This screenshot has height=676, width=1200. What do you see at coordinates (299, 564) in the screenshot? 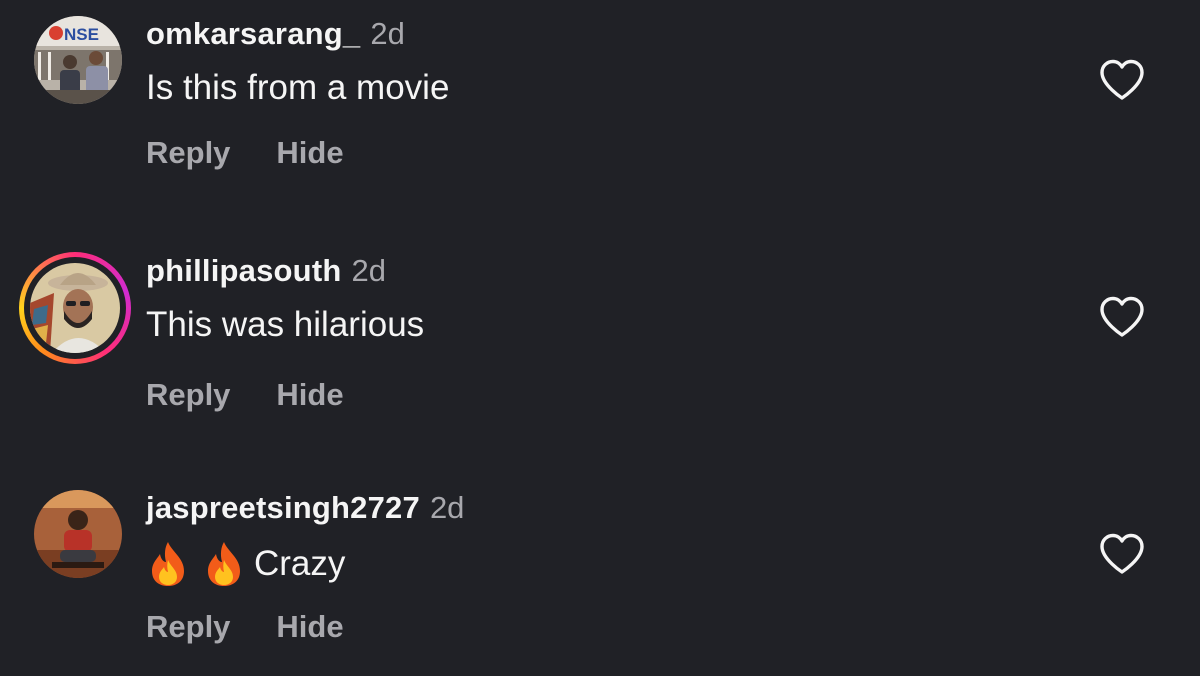
I see `comment-text-body: Crazy` at bounding box center [299, 564].